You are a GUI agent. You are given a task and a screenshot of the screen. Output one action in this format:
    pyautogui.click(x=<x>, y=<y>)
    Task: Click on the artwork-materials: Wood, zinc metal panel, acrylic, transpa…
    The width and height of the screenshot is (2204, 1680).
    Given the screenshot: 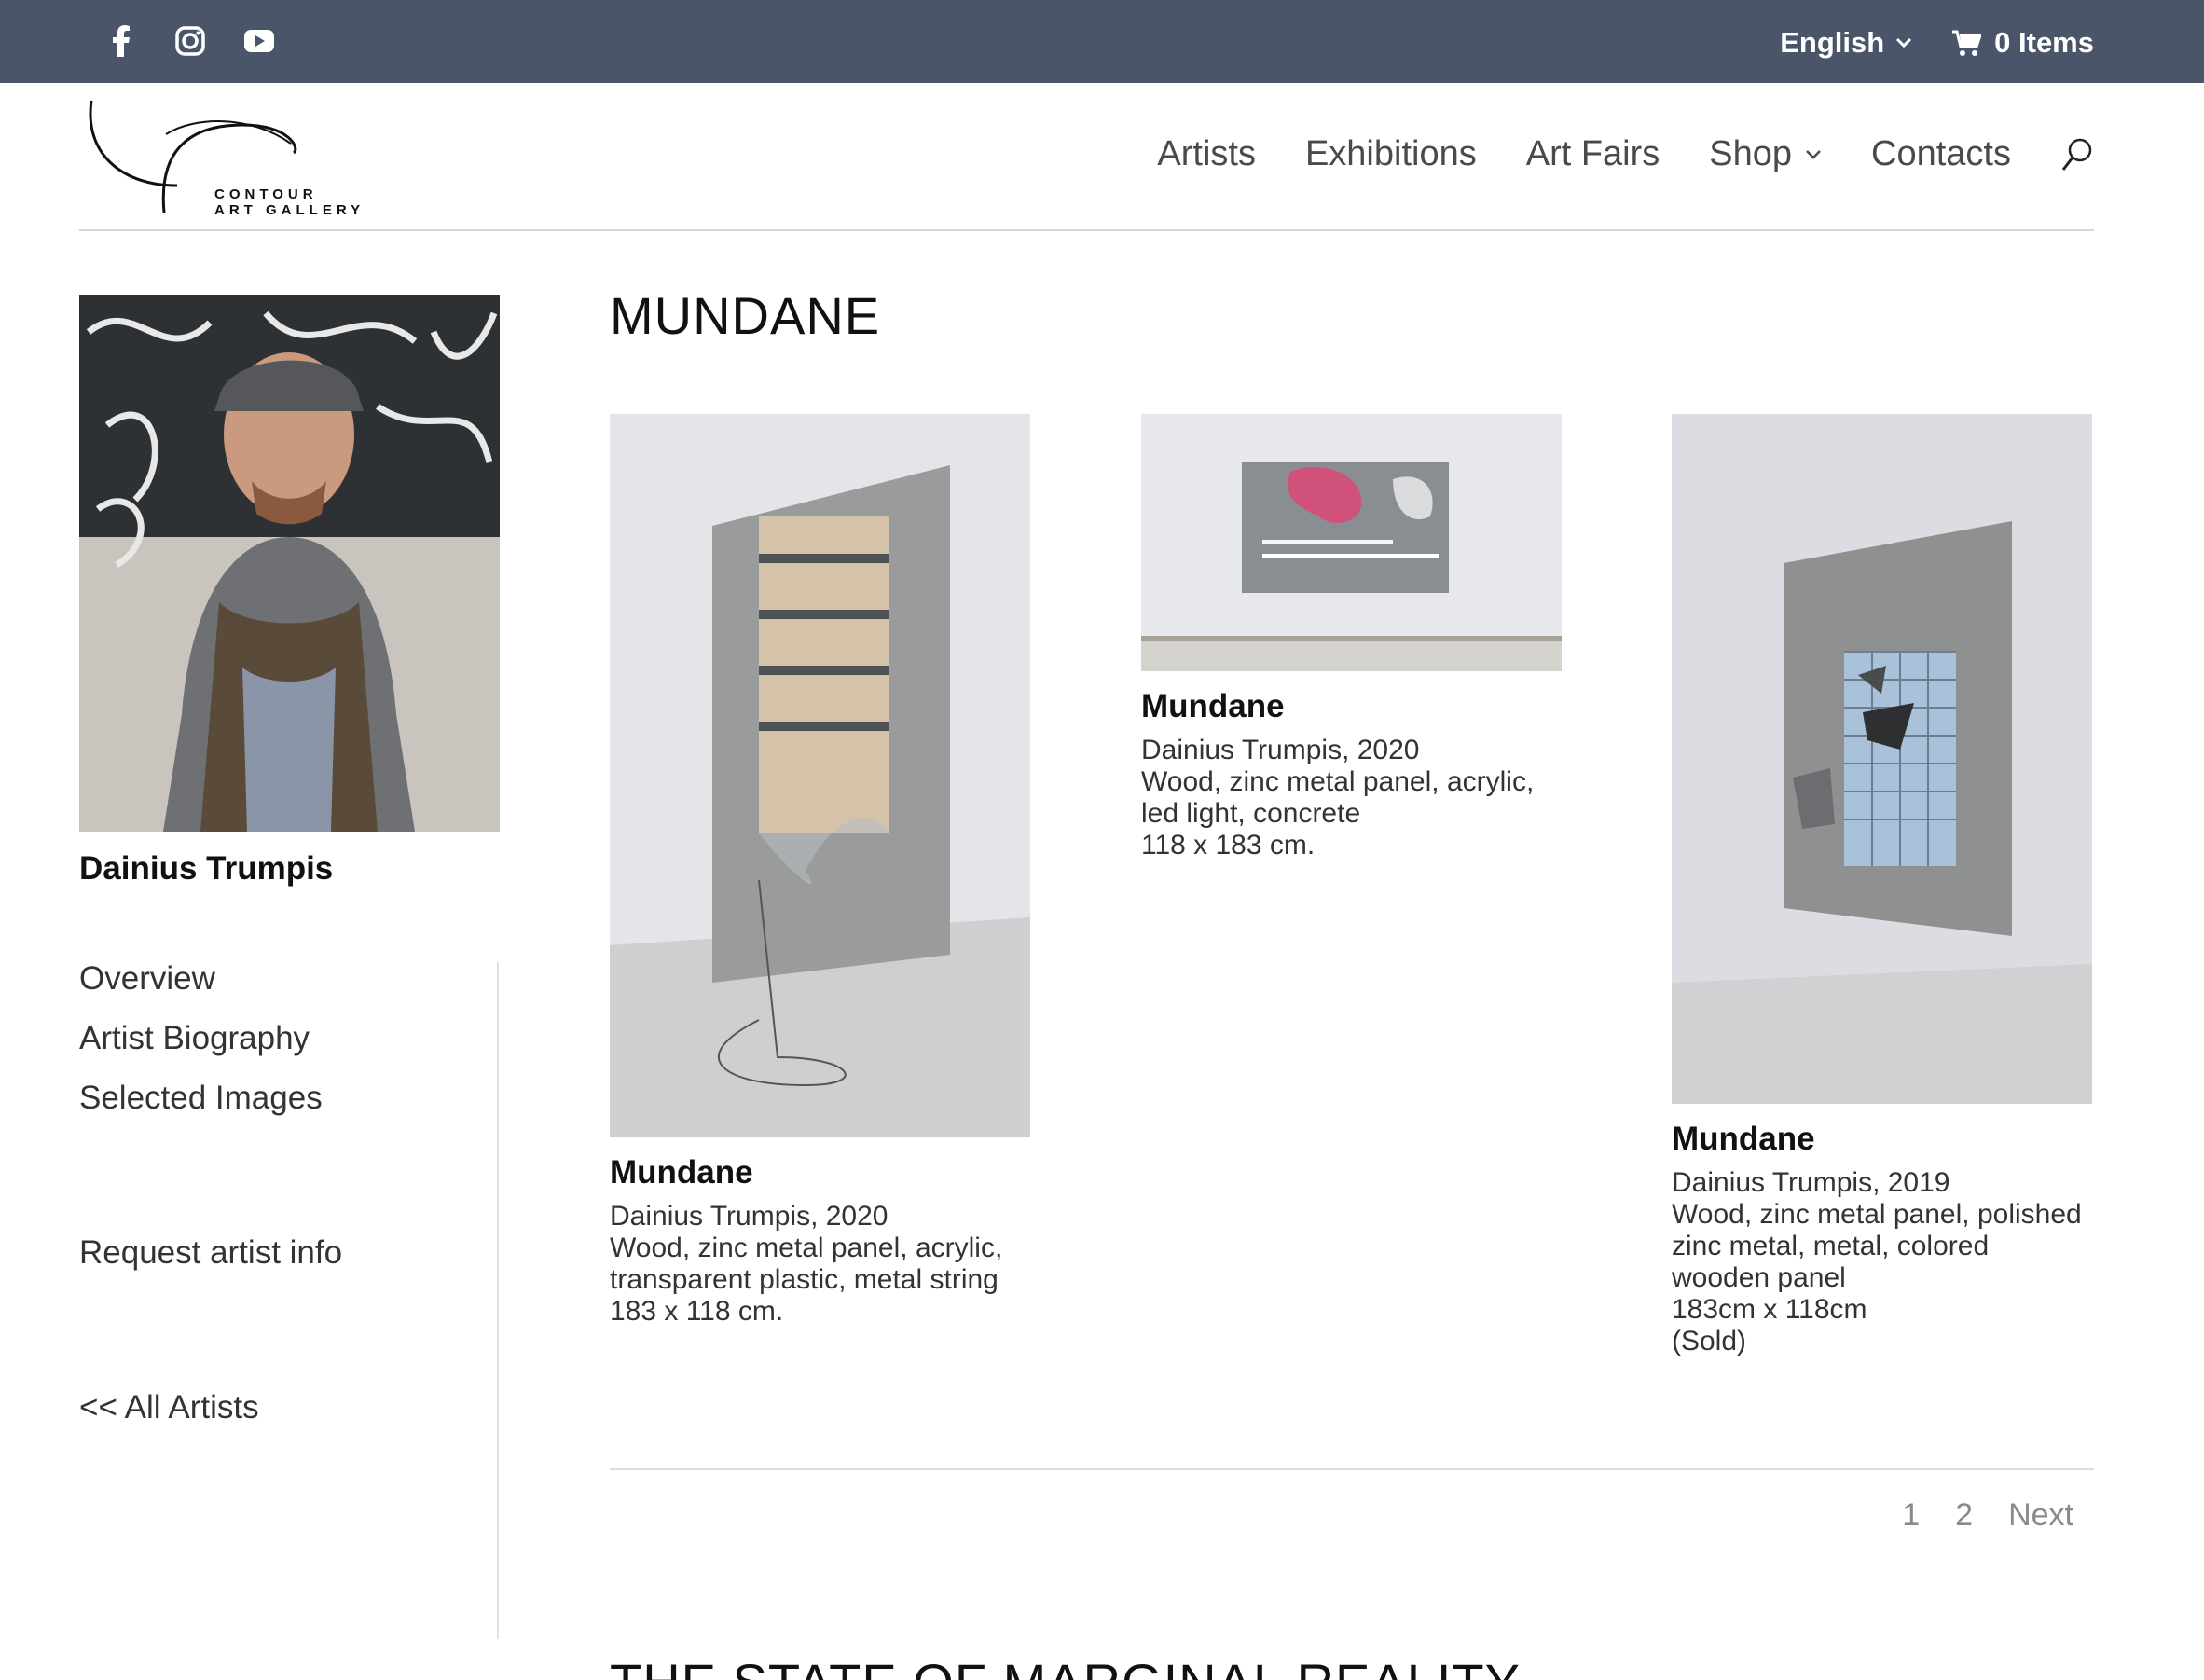 What is the action you would take?
    pyautogui.click(x=806, y=1263)
    